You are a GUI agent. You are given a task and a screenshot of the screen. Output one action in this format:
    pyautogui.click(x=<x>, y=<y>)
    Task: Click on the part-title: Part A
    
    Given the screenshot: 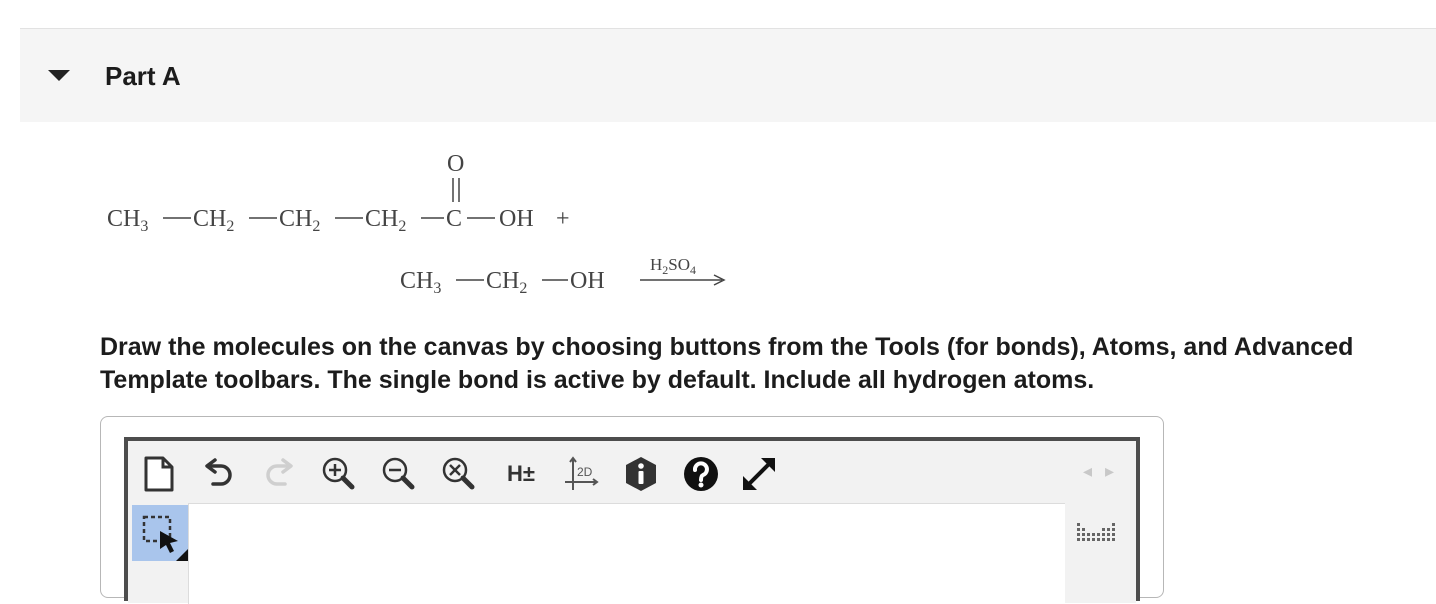 What is the action you would take?
    pyautogui.click(x=143, y=76)
    